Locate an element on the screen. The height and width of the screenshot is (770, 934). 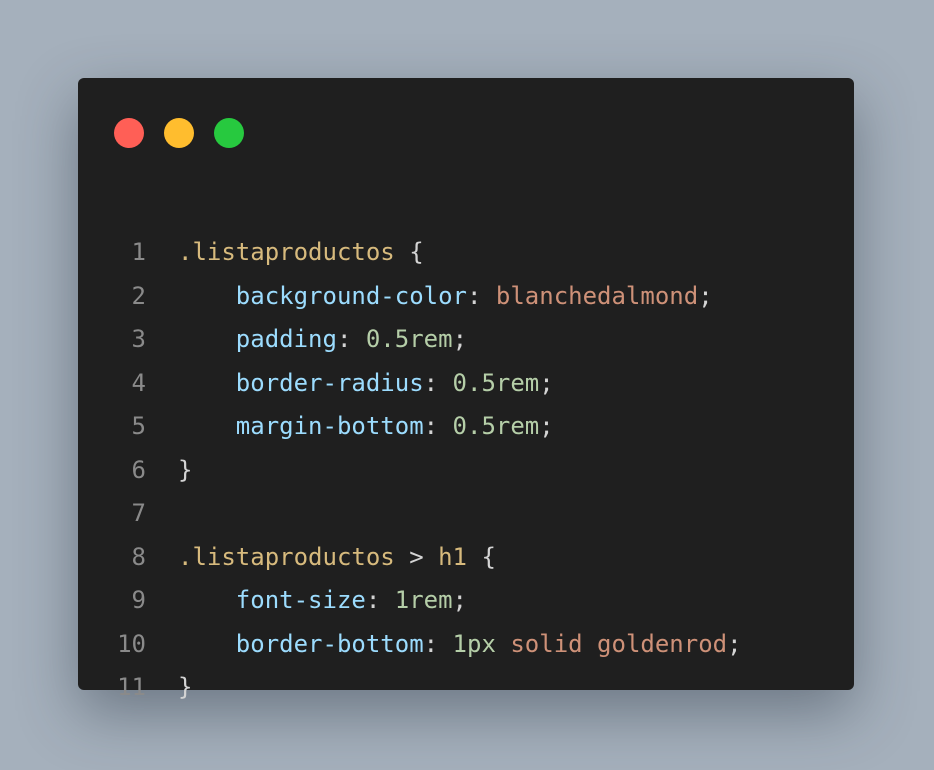
code-token-string-value: blanchedalmond is located at coordinates (597, 296).